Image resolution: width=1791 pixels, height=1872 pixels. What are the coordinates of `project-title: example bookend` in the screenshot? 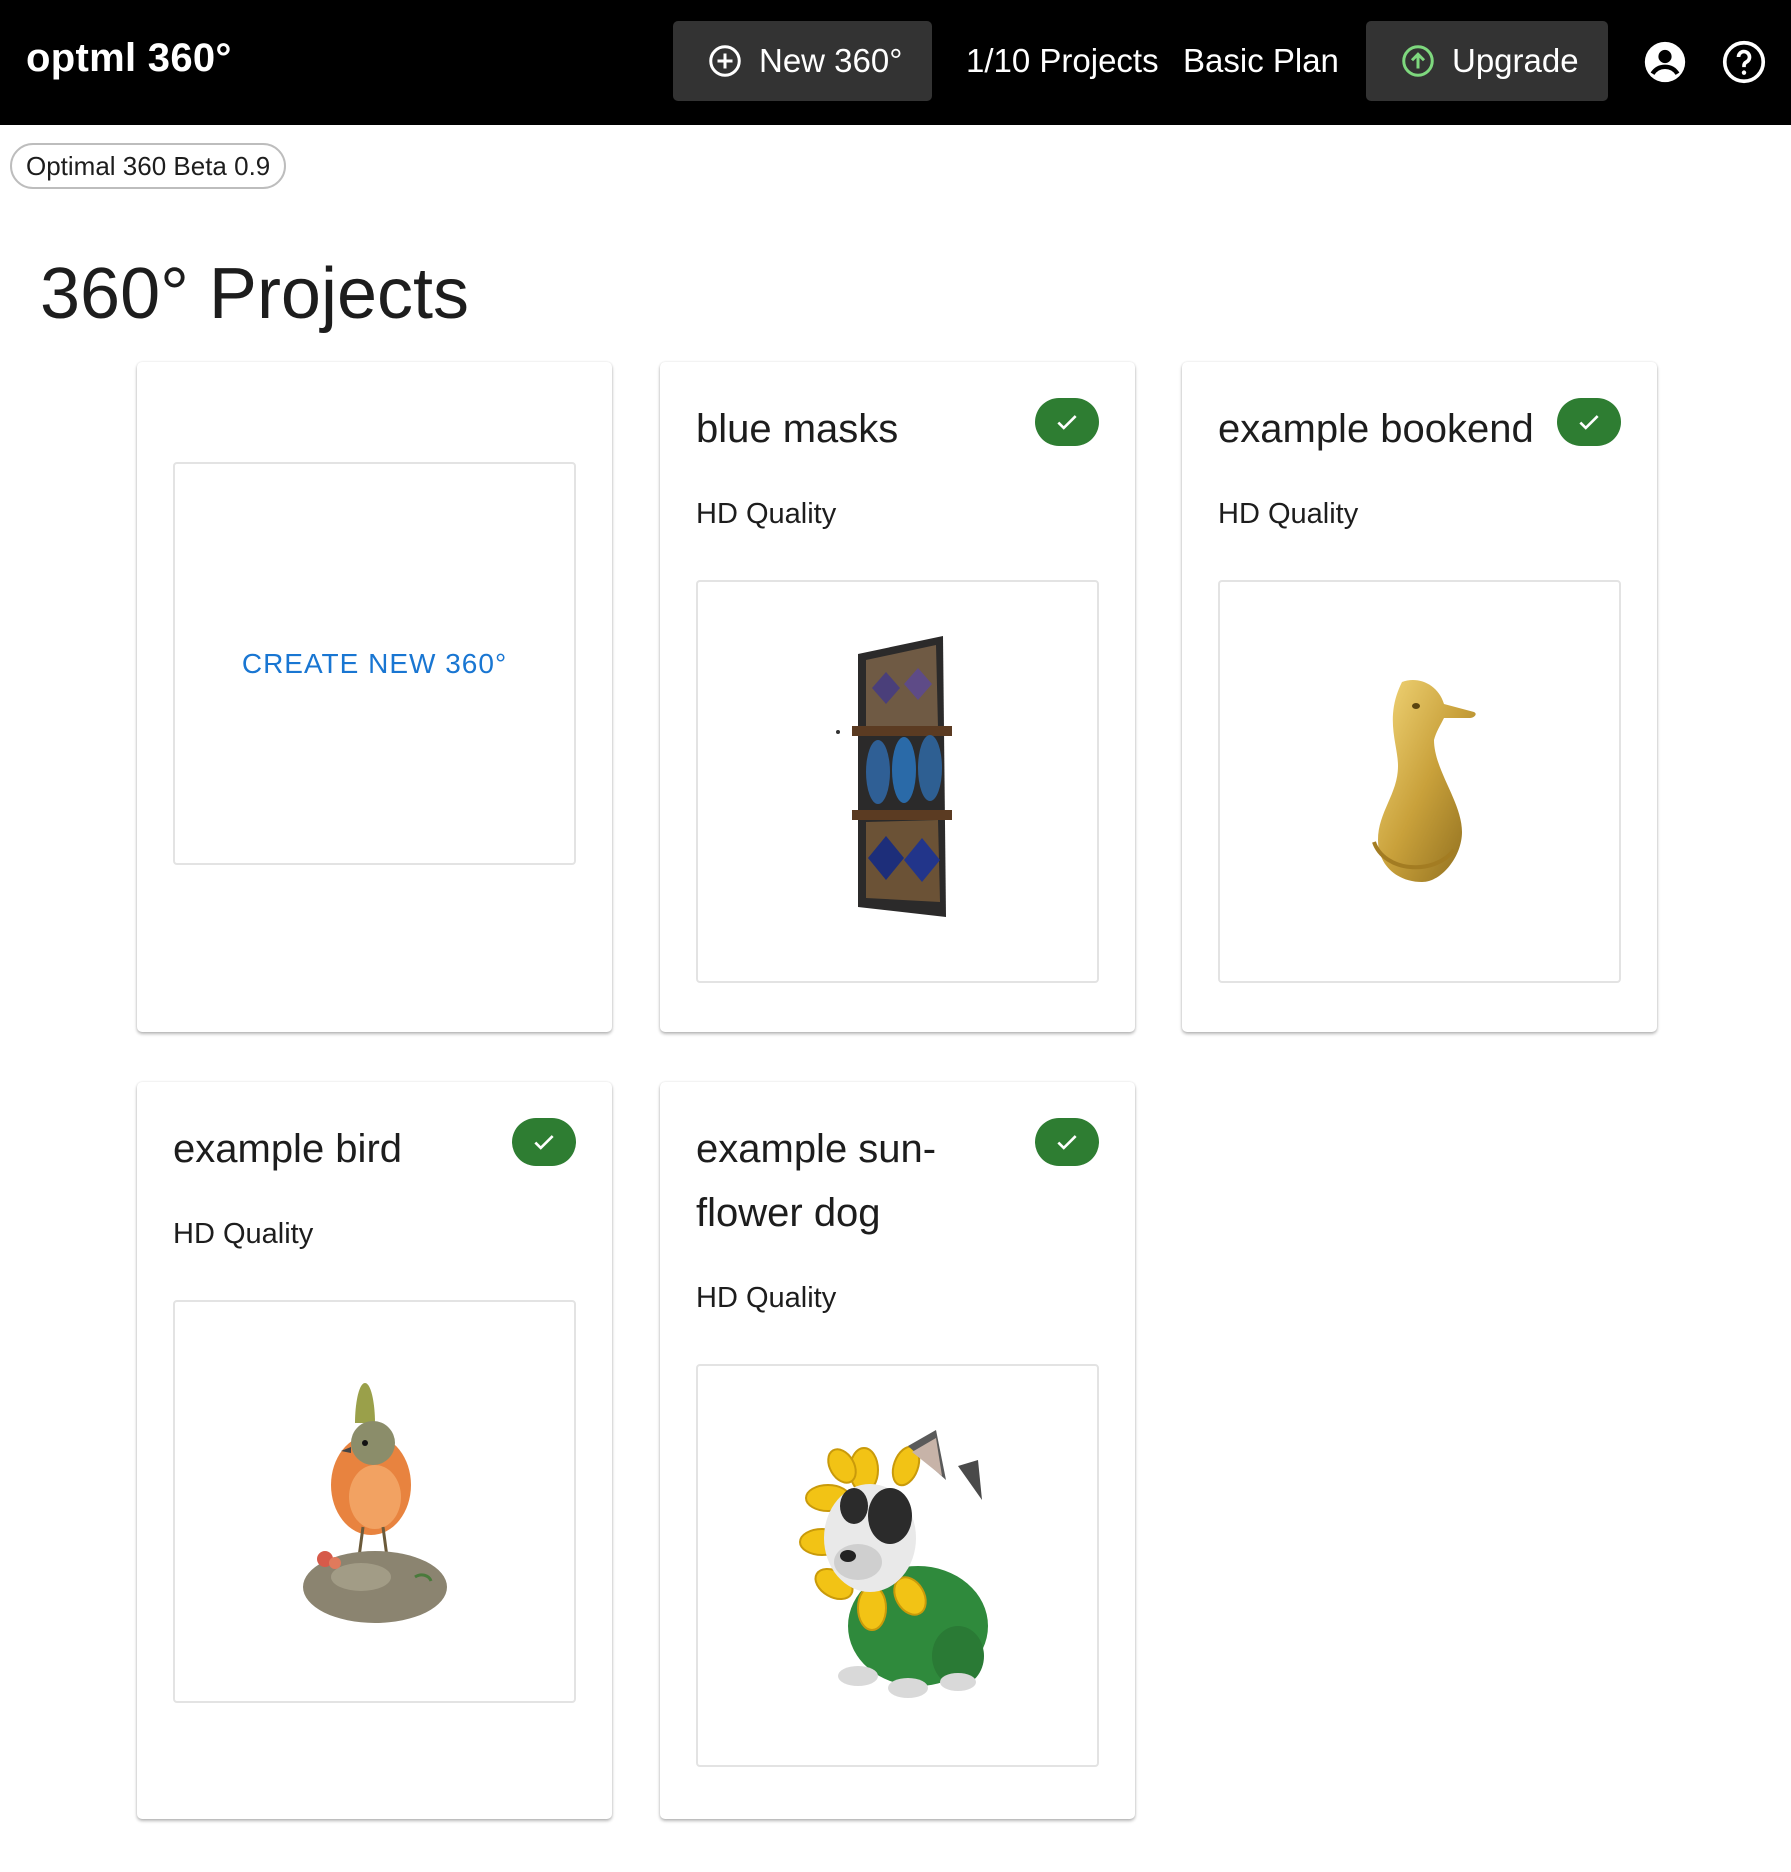 It's located at (1376, 429).